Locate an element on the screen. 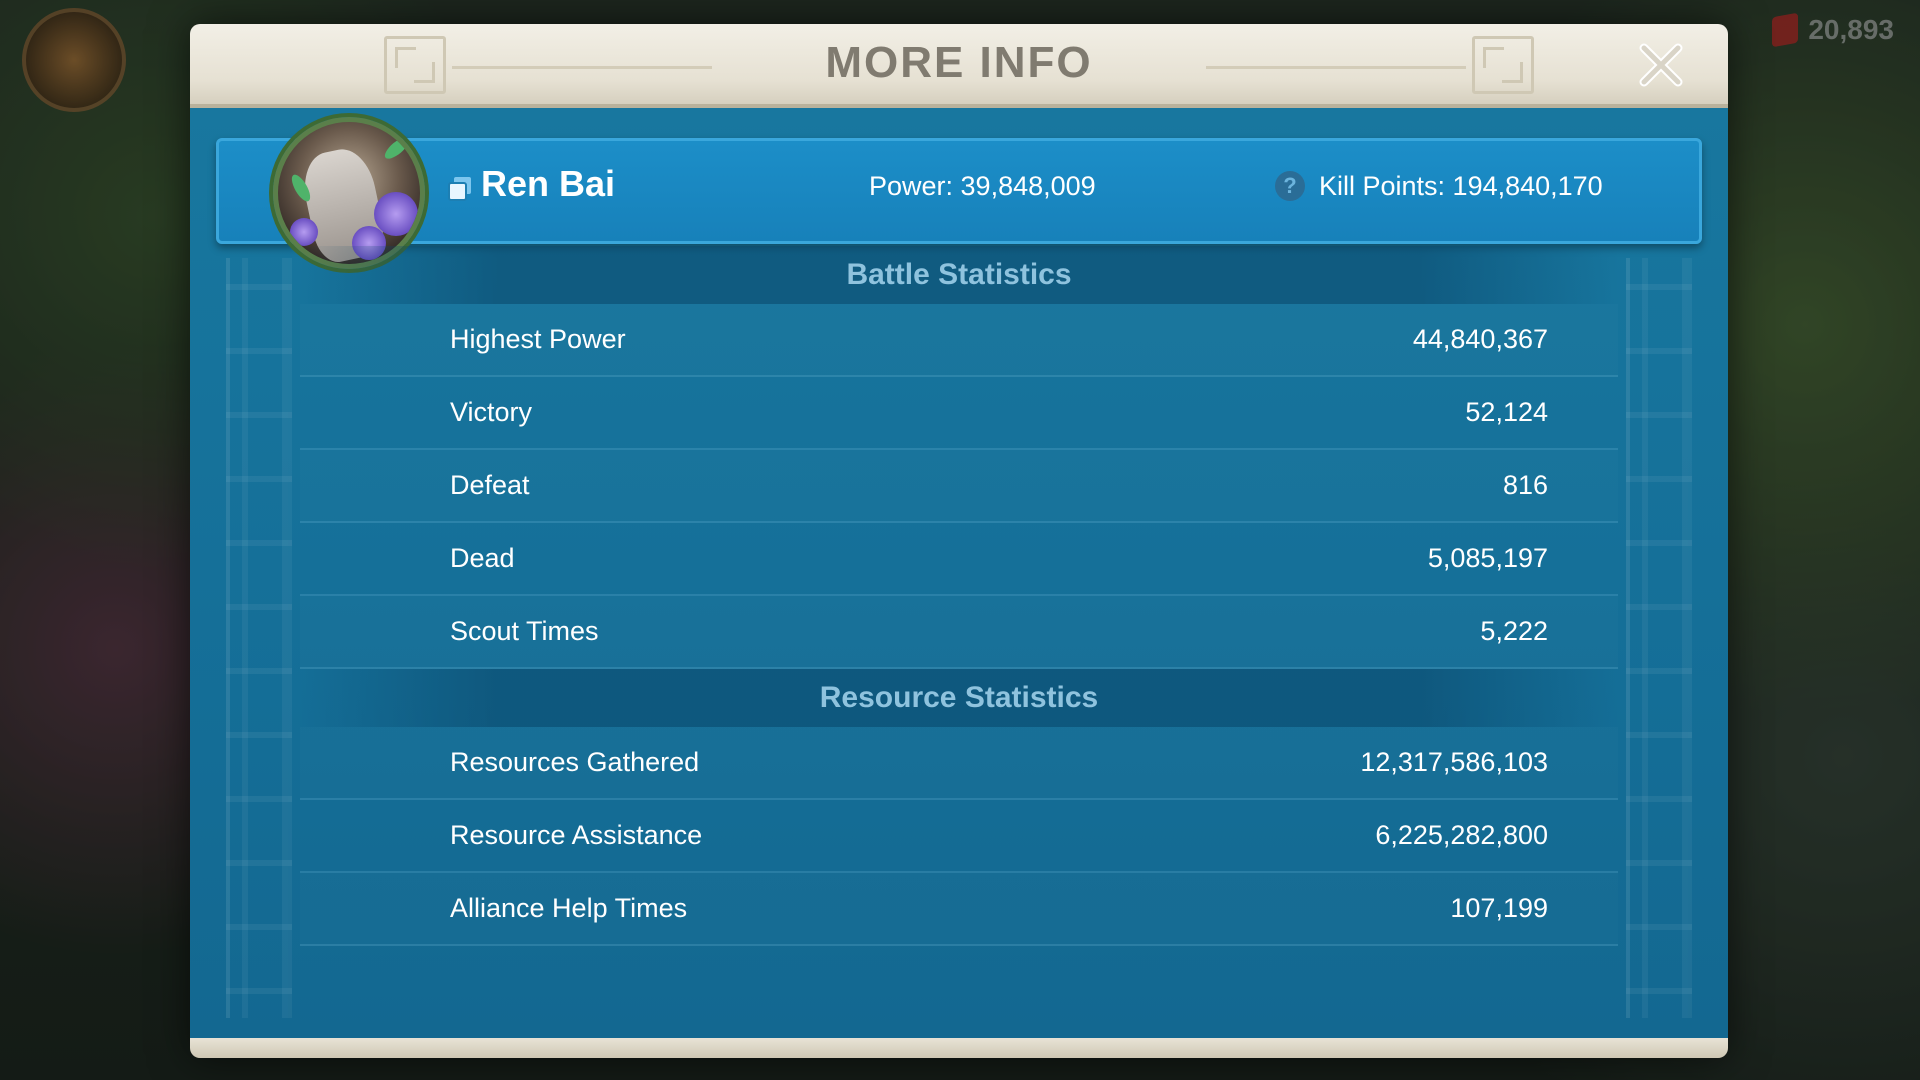  stat-value: 52,124 is located at coordinates (1506, 412).